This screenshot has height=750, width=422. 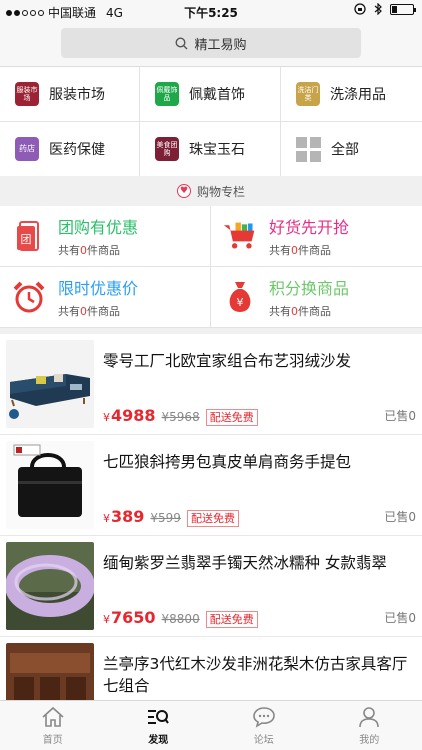 I want to click on category-accessories: 佩戴饰品 佩戴首饰, so click(x=210, y=94).